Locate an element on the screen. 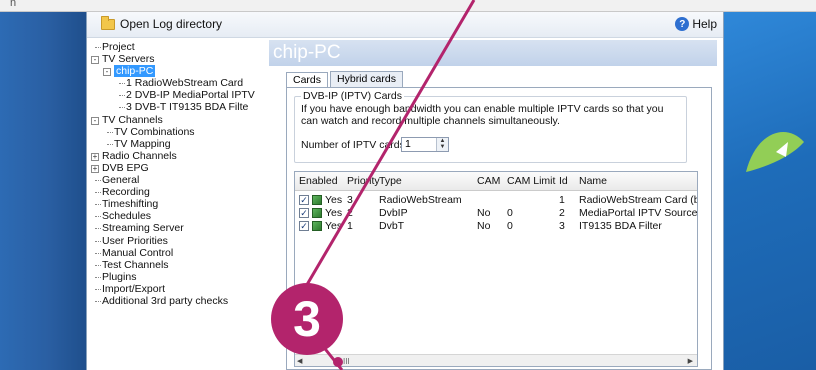 This screenshot has height=370, width=816. column-header-type: Type is located at coordinates (390, 181).